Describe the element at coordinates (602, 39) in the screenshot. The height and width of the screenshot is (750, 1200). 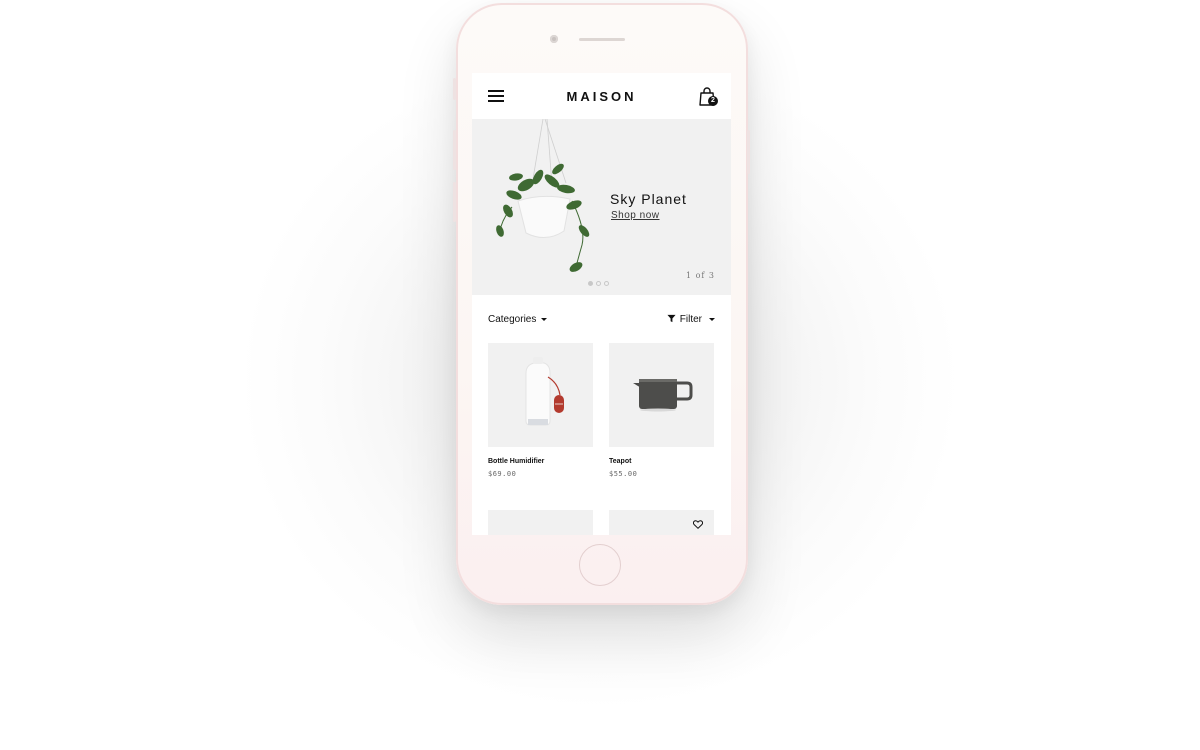
I see `phone-speaker` at that location.